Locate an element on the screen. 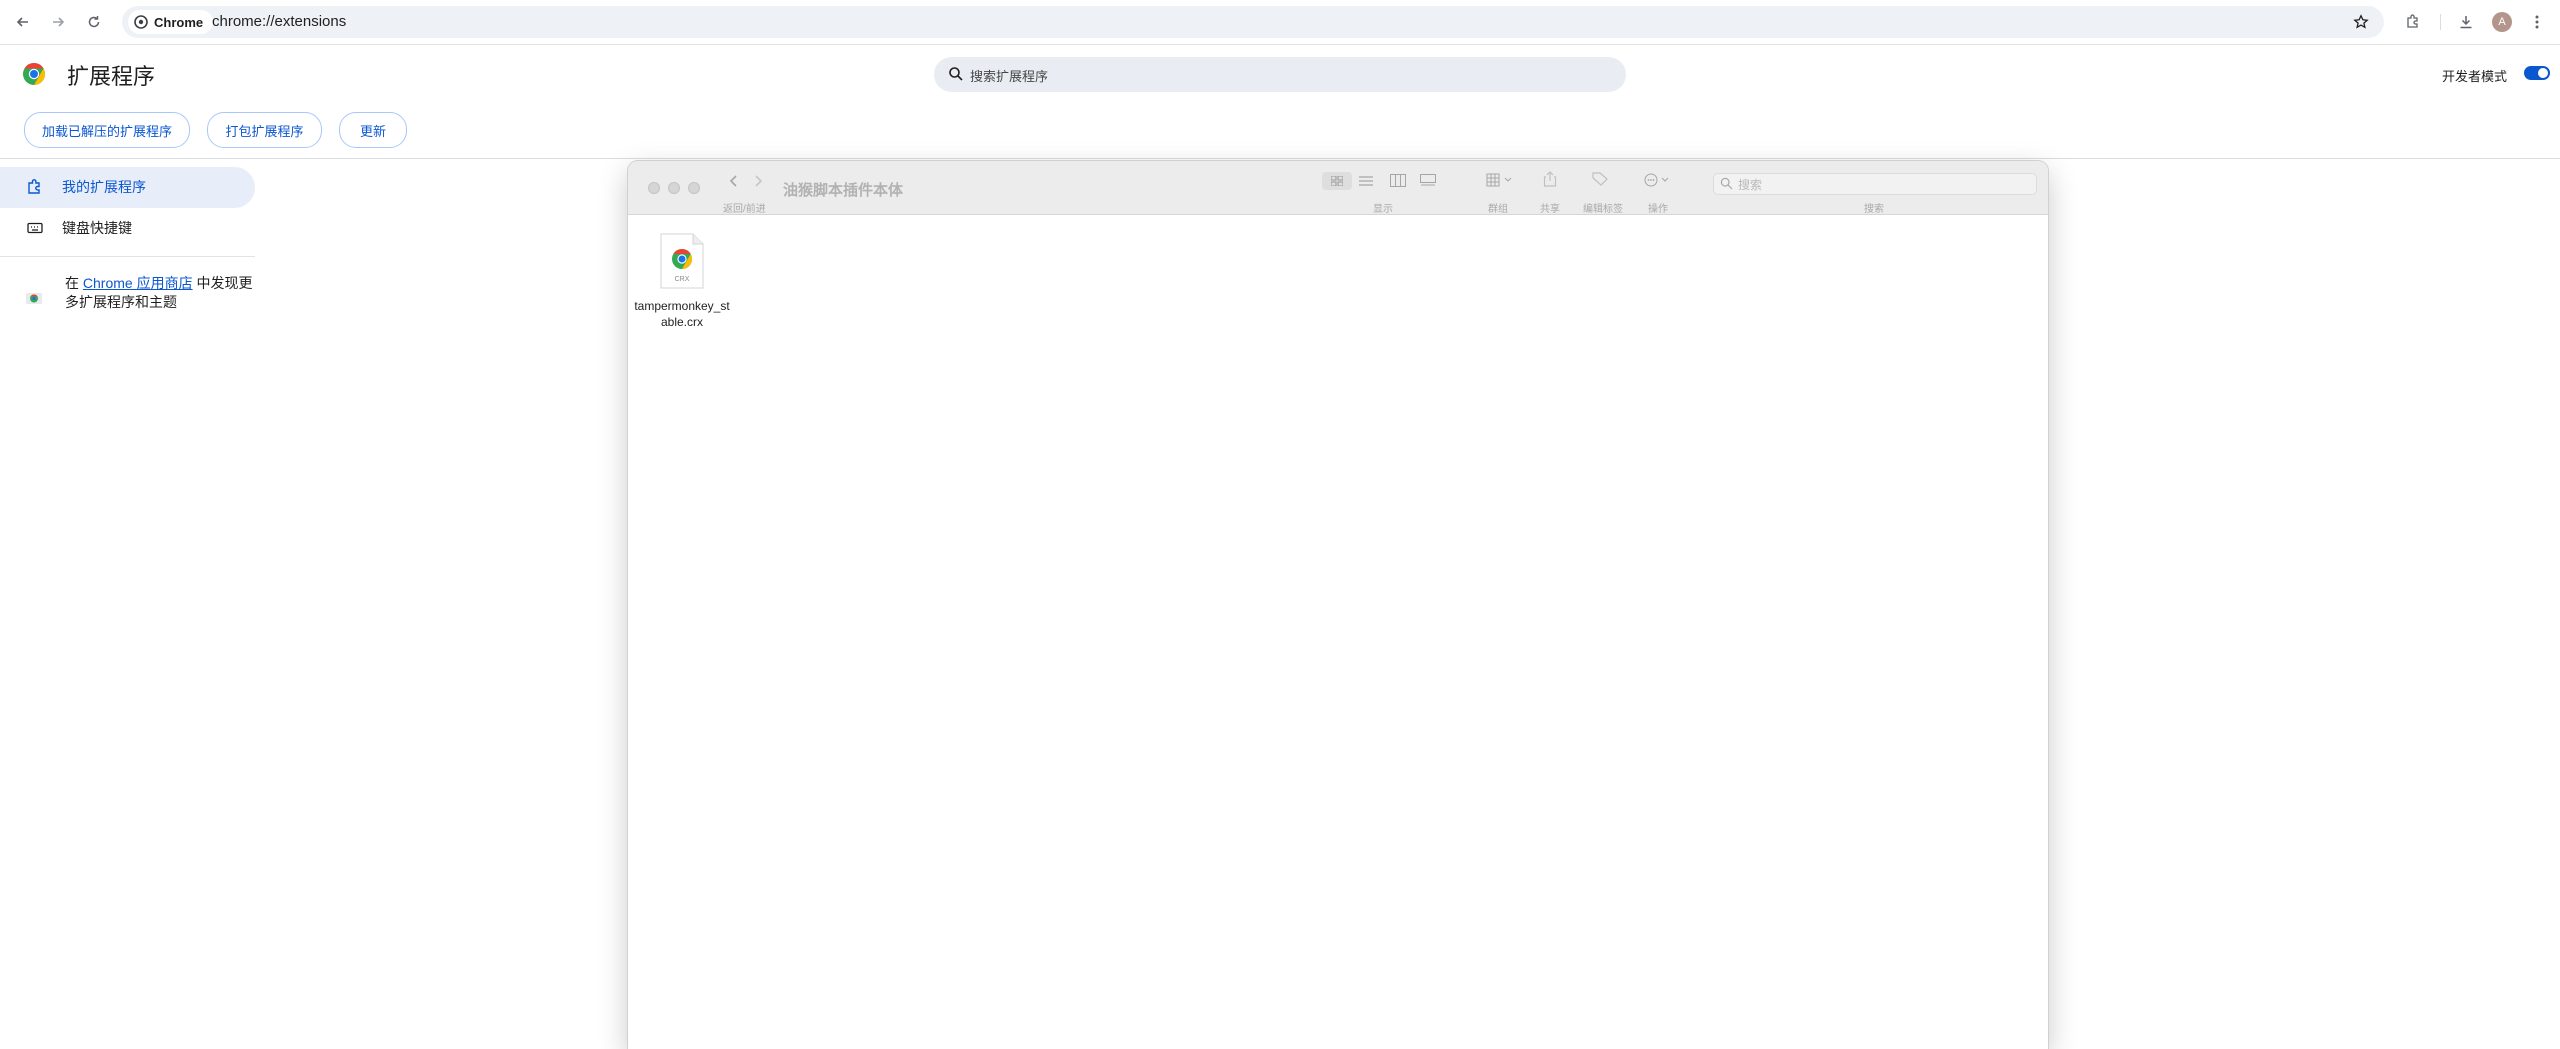 This screenshot has width=2560, height=1049. chrome-web-store-icon is located at coordinates (34, 298).